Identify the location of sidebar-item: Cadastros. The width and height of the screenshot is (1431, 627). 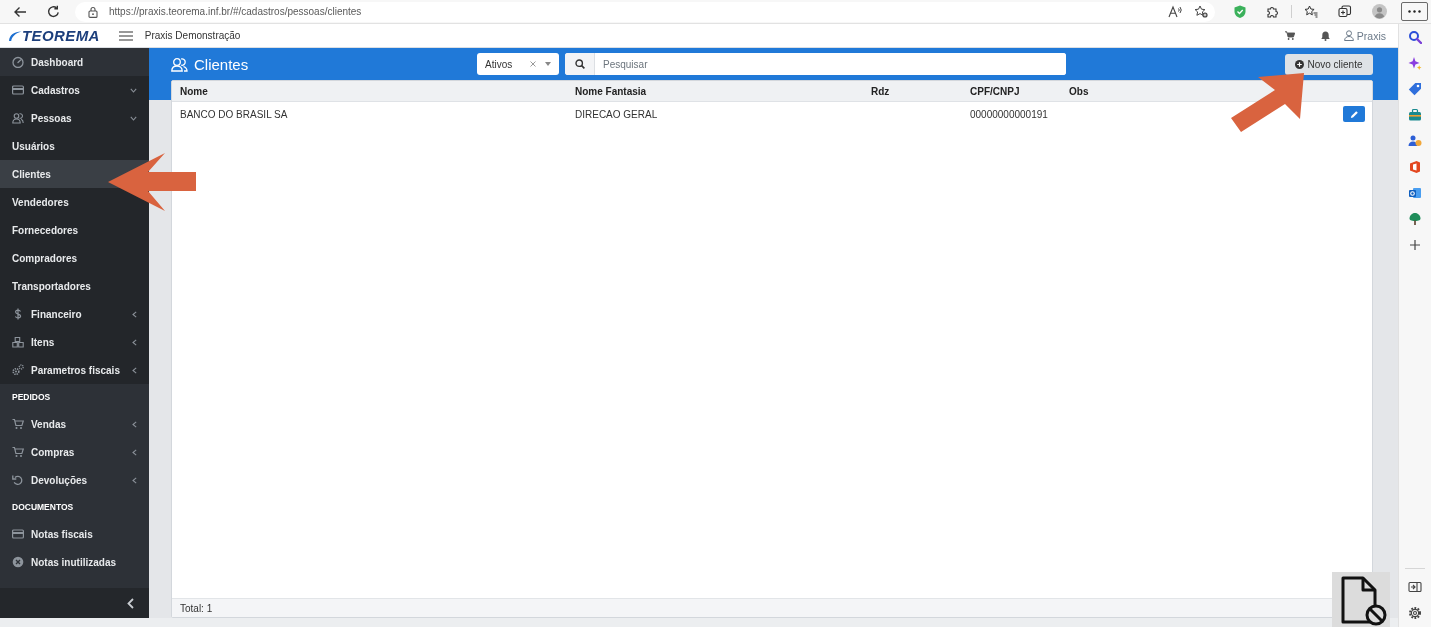
(74, 90).